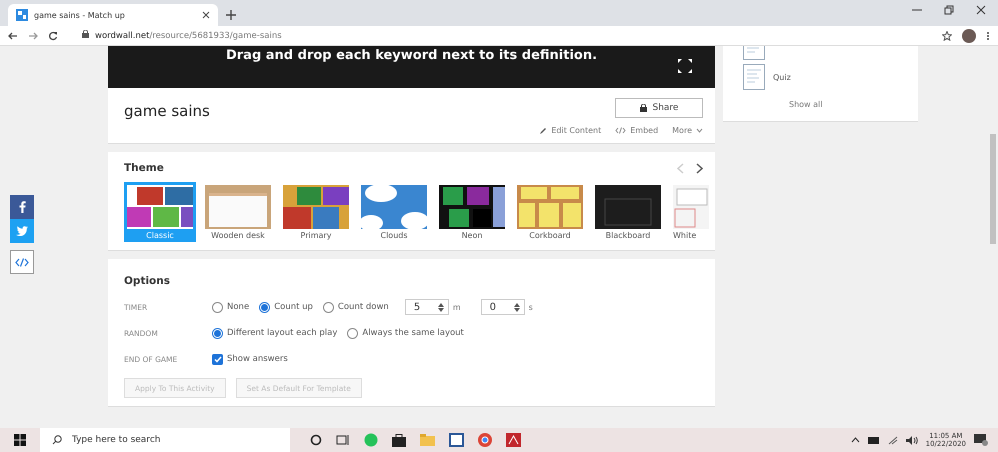  I want to click on theme-option: Corkboard, so click(550, 212).